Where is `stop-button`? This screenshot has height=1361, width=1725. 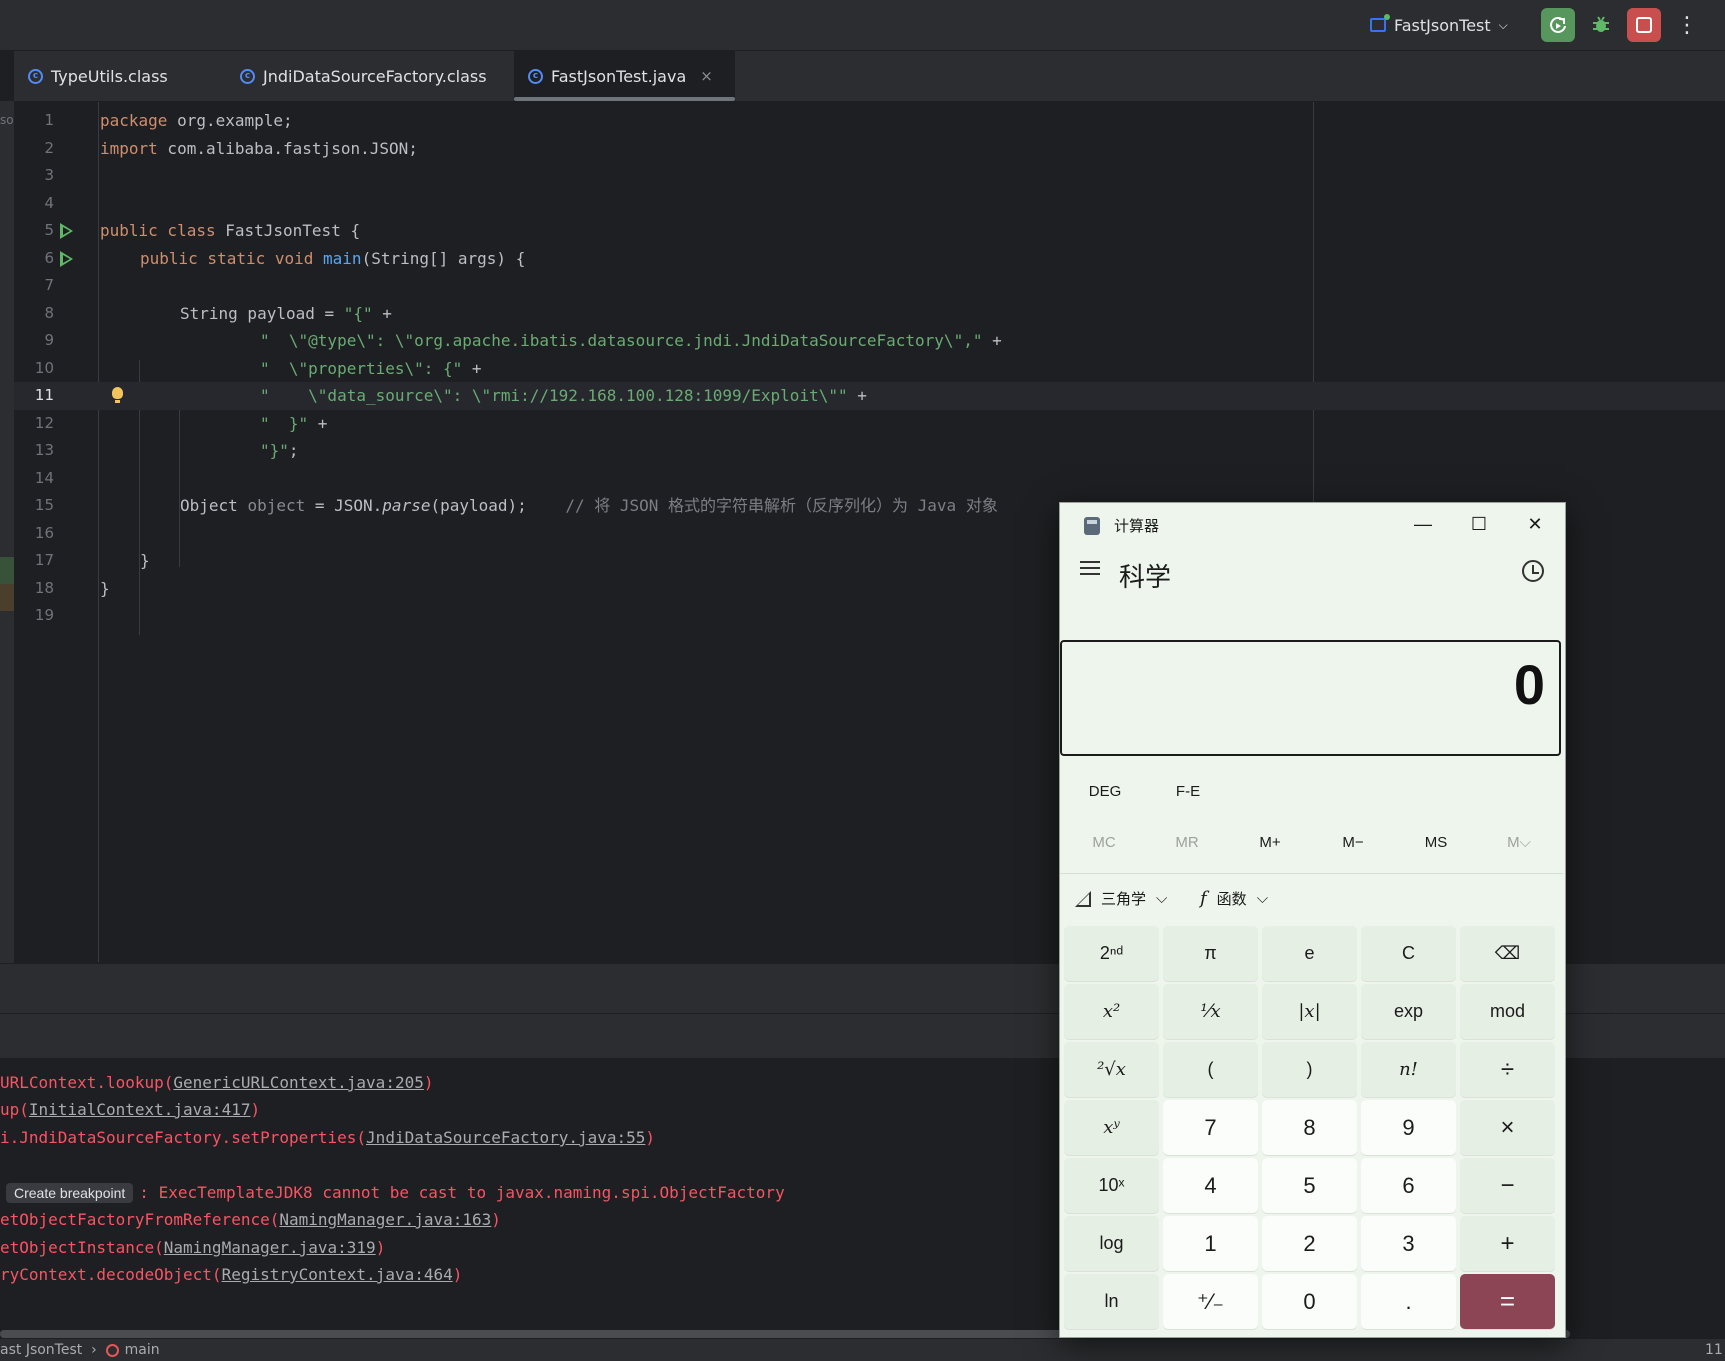
stop-button is located at coordinates (1644, 25).